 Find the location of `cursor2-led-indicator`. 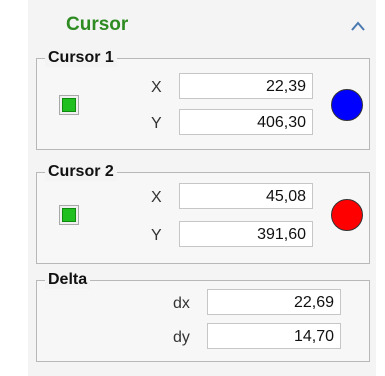

cursor2-led-indicator is located at coordinates (69, 215).